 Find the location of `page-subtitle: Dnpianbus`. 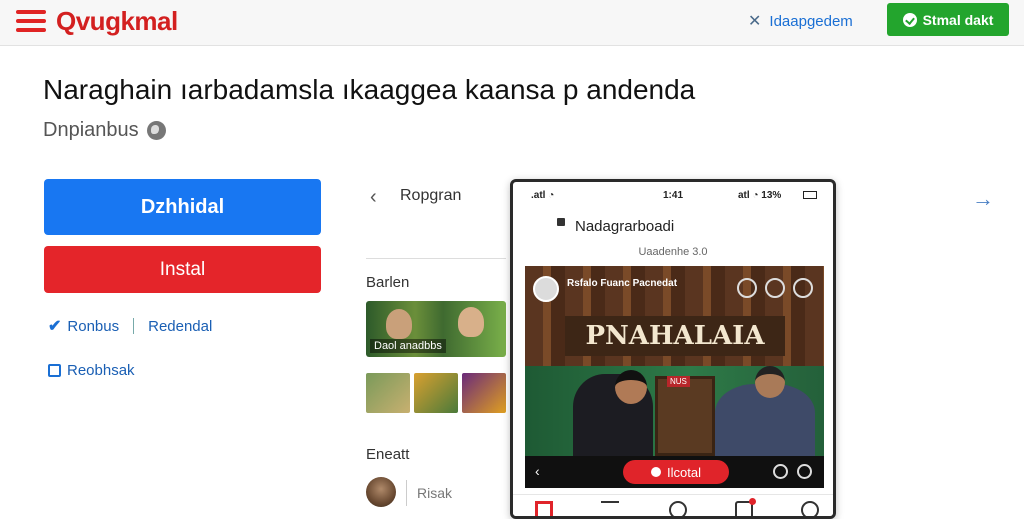

page-subtitle: Dnpianbus is located at coordinates (104, 130).